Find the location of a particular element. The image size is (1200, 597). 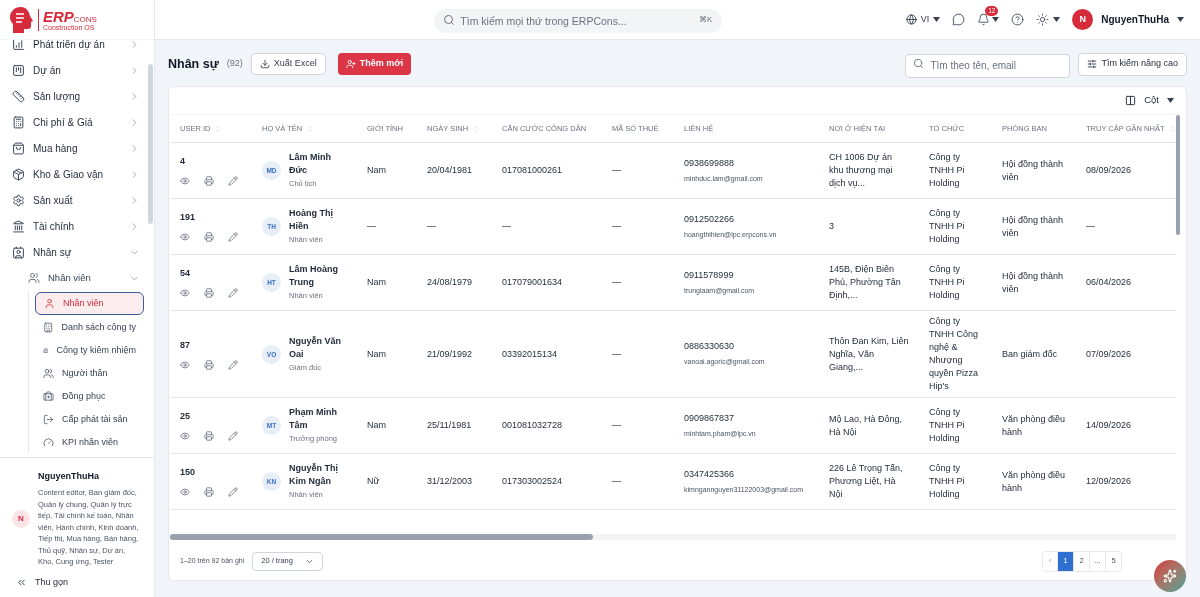

phone-number: 0886330630 is located at coordinates (710, 346).